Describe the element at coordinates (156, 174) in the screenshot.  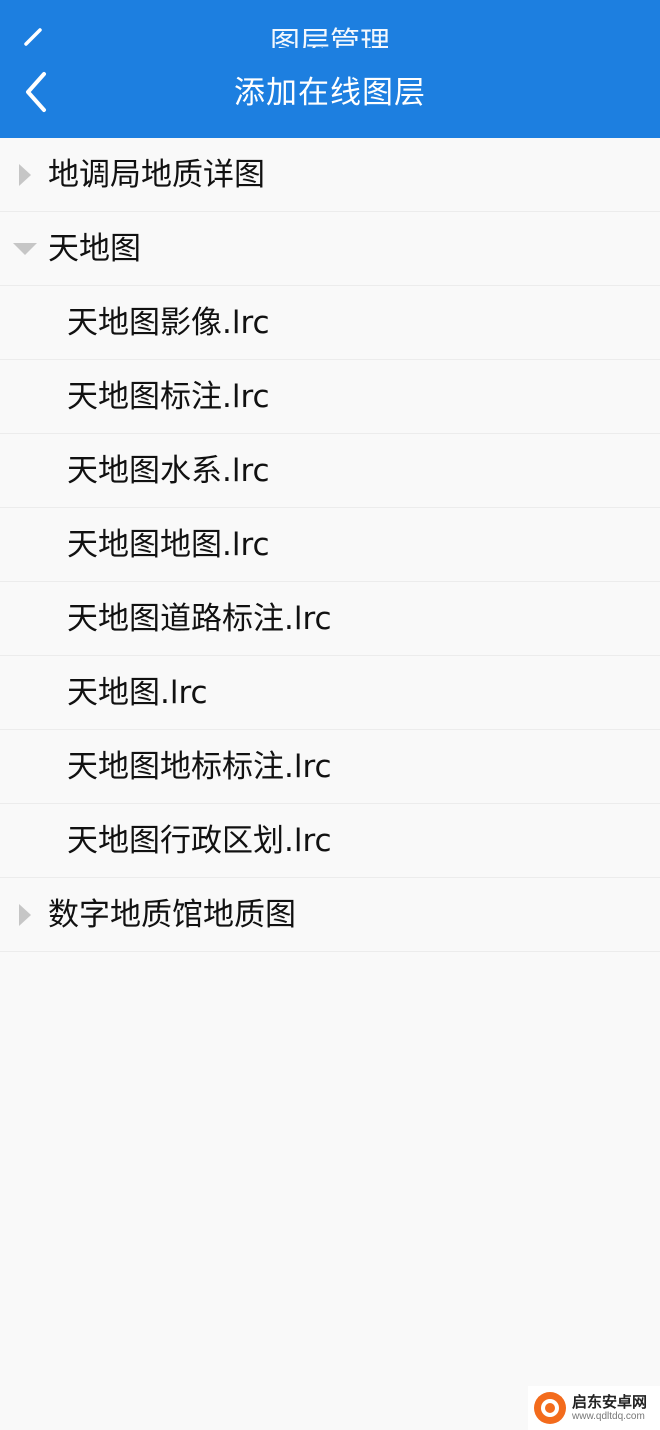
I see `tree-group-label: 地调局地质详图` at that location.